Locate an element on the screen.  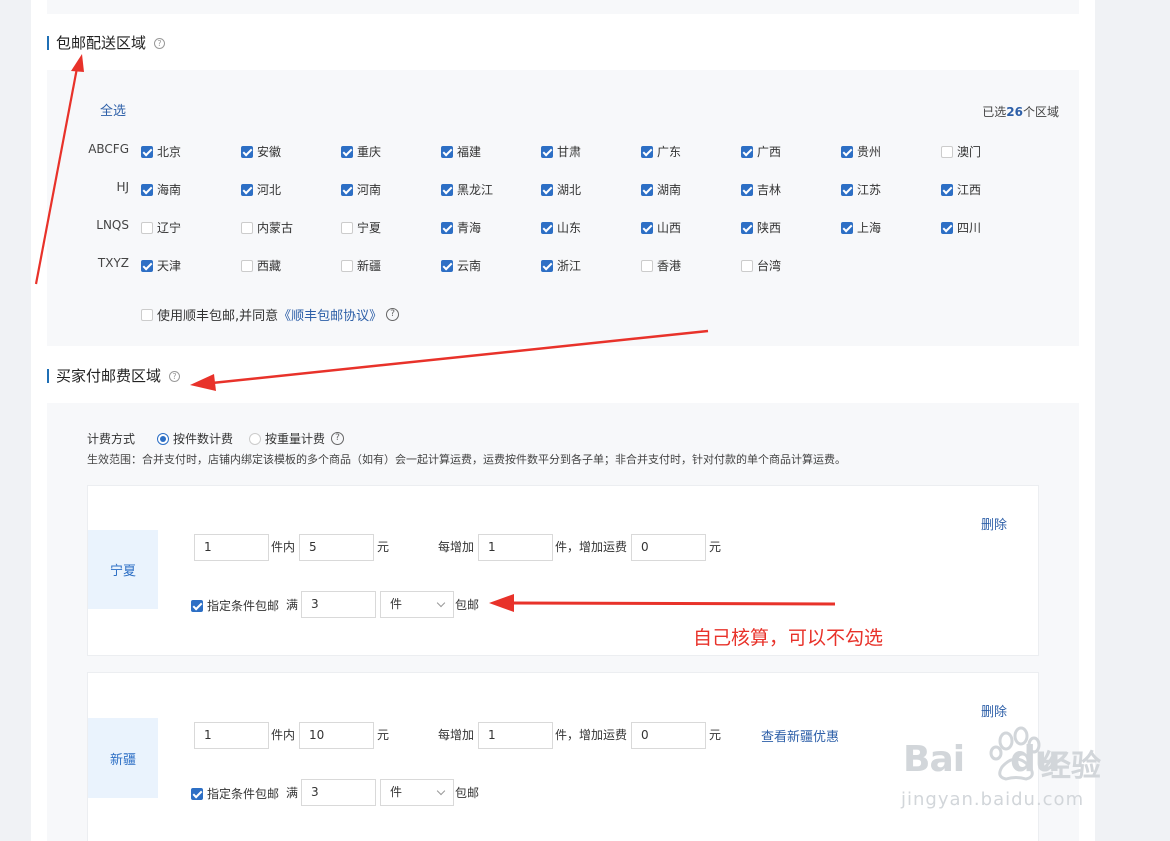
watermark-url: jingyan.baidu.com is located at coordinates (993, 799).